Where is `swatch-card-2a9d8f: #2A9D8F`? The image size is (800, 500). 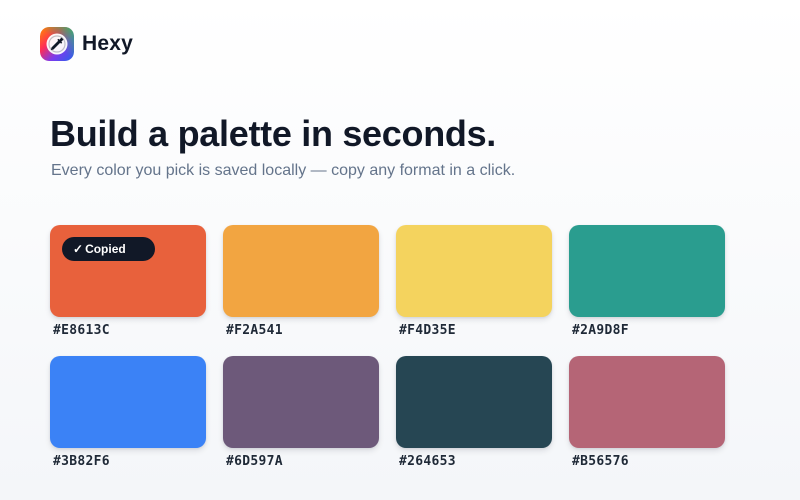 swatch-card-2a9d8f: #2A9D8F is located at coordinates (647, 290).